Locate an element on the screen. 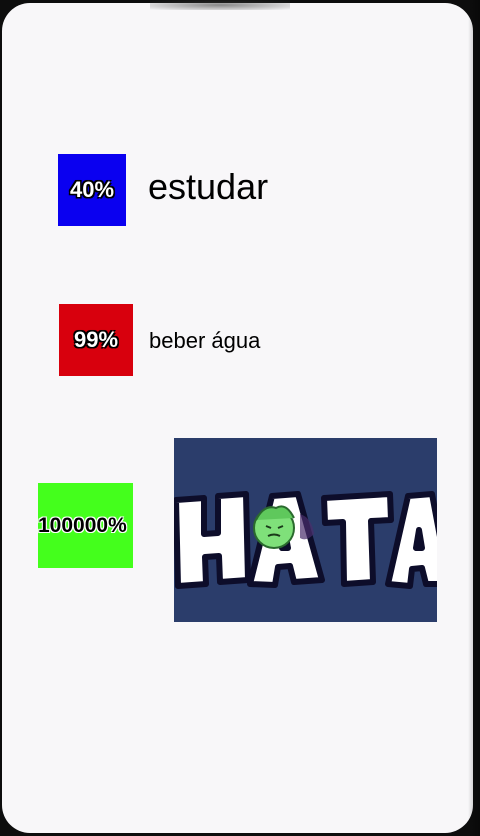 This screenshot has width=480, height=836. percent-box-red: 99% is located at coordinates (96, 340).